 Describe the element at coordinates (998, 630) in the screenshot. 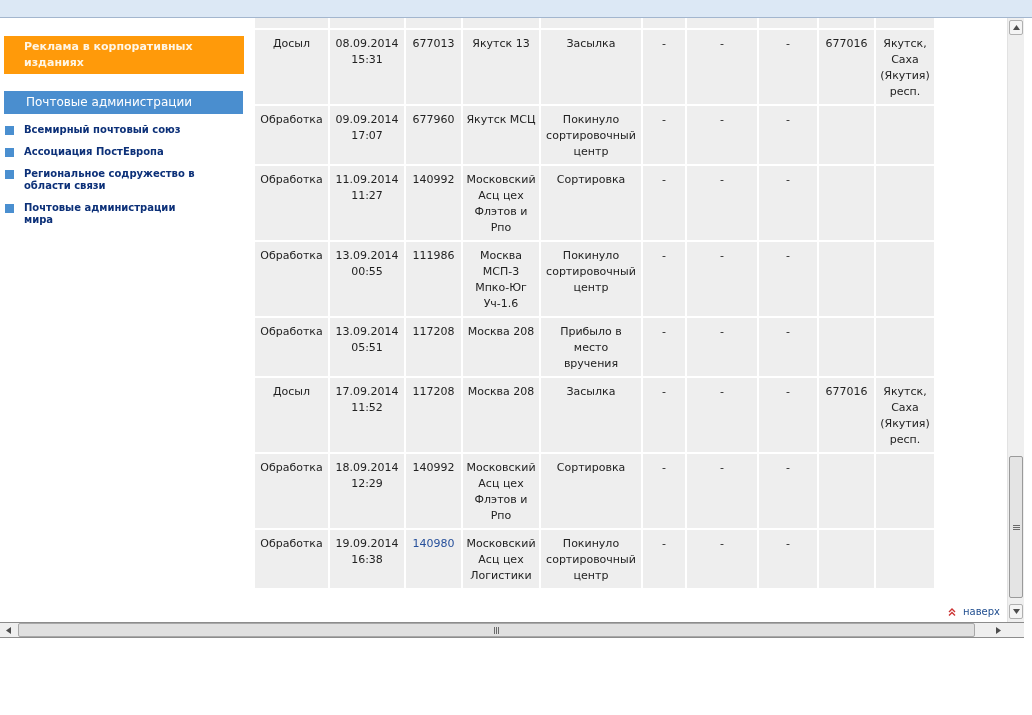

I see `arrow-right-icon` at that location.